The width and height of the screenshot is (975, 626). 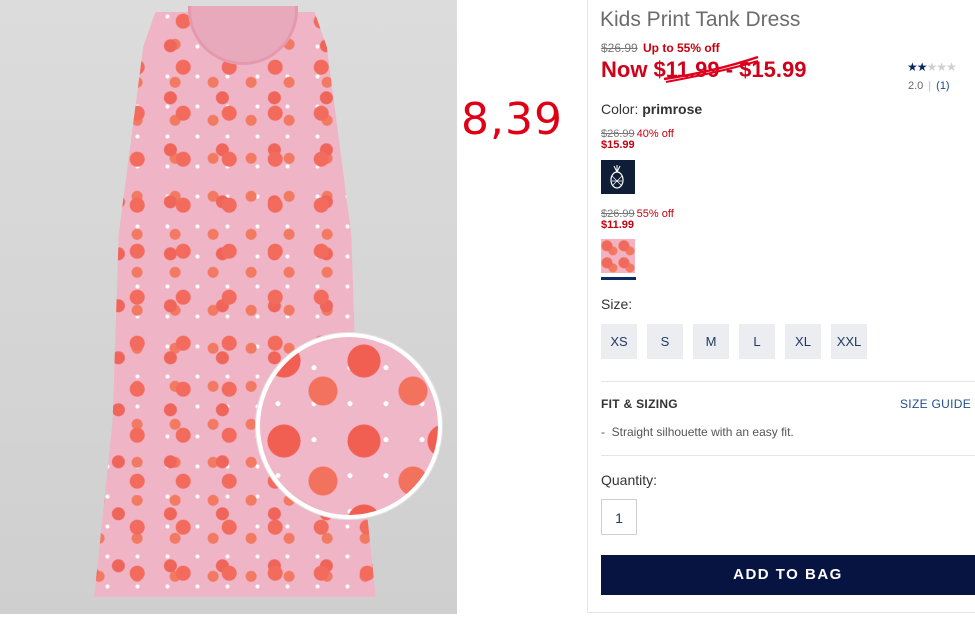 I want to click on size-option-xs: XS, so click(x=619, y=341).